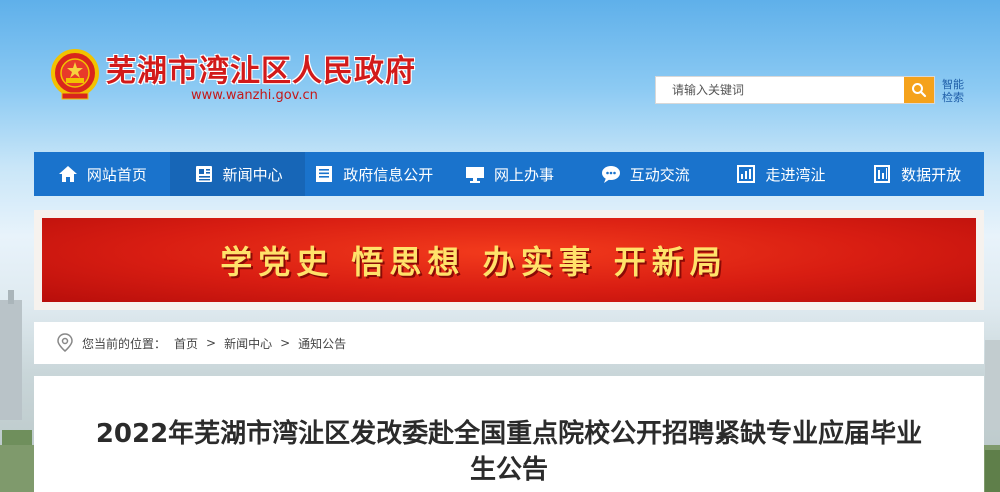 This screenshot has width=1000, height=492. I want to click on building-icon, so click(746, 174).